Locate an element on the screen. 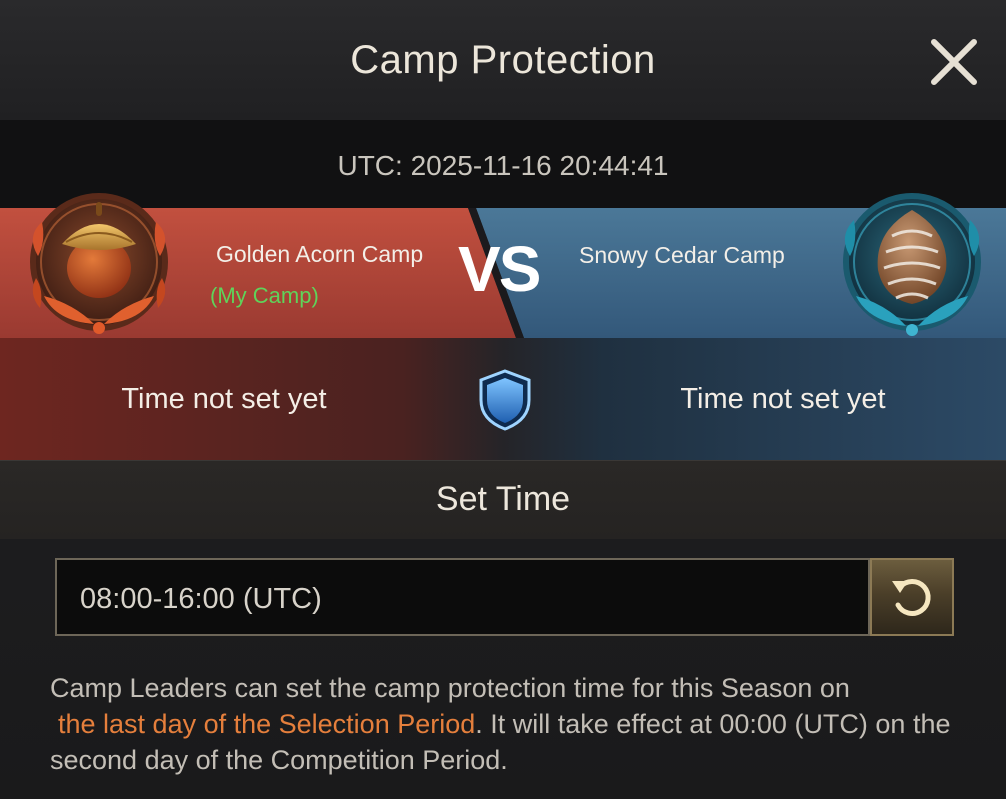 The image size is (1006, 799). utc-clock: UTC: 2025-11-16 20:44:41 is located at coordinates (503, 165).